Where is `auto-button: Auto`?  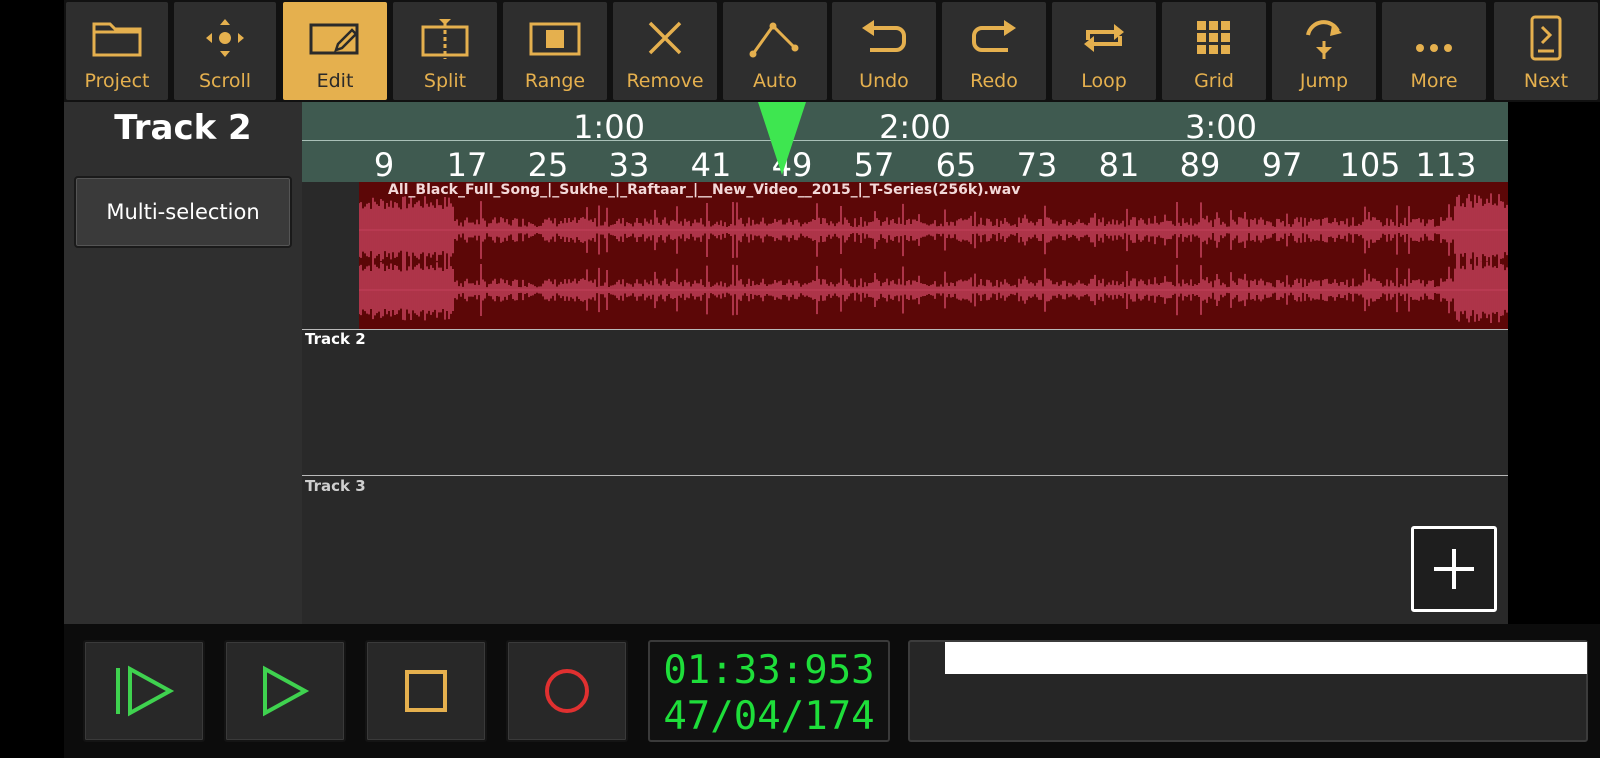
auto-button: Auto is located at coordinates (775, 51).